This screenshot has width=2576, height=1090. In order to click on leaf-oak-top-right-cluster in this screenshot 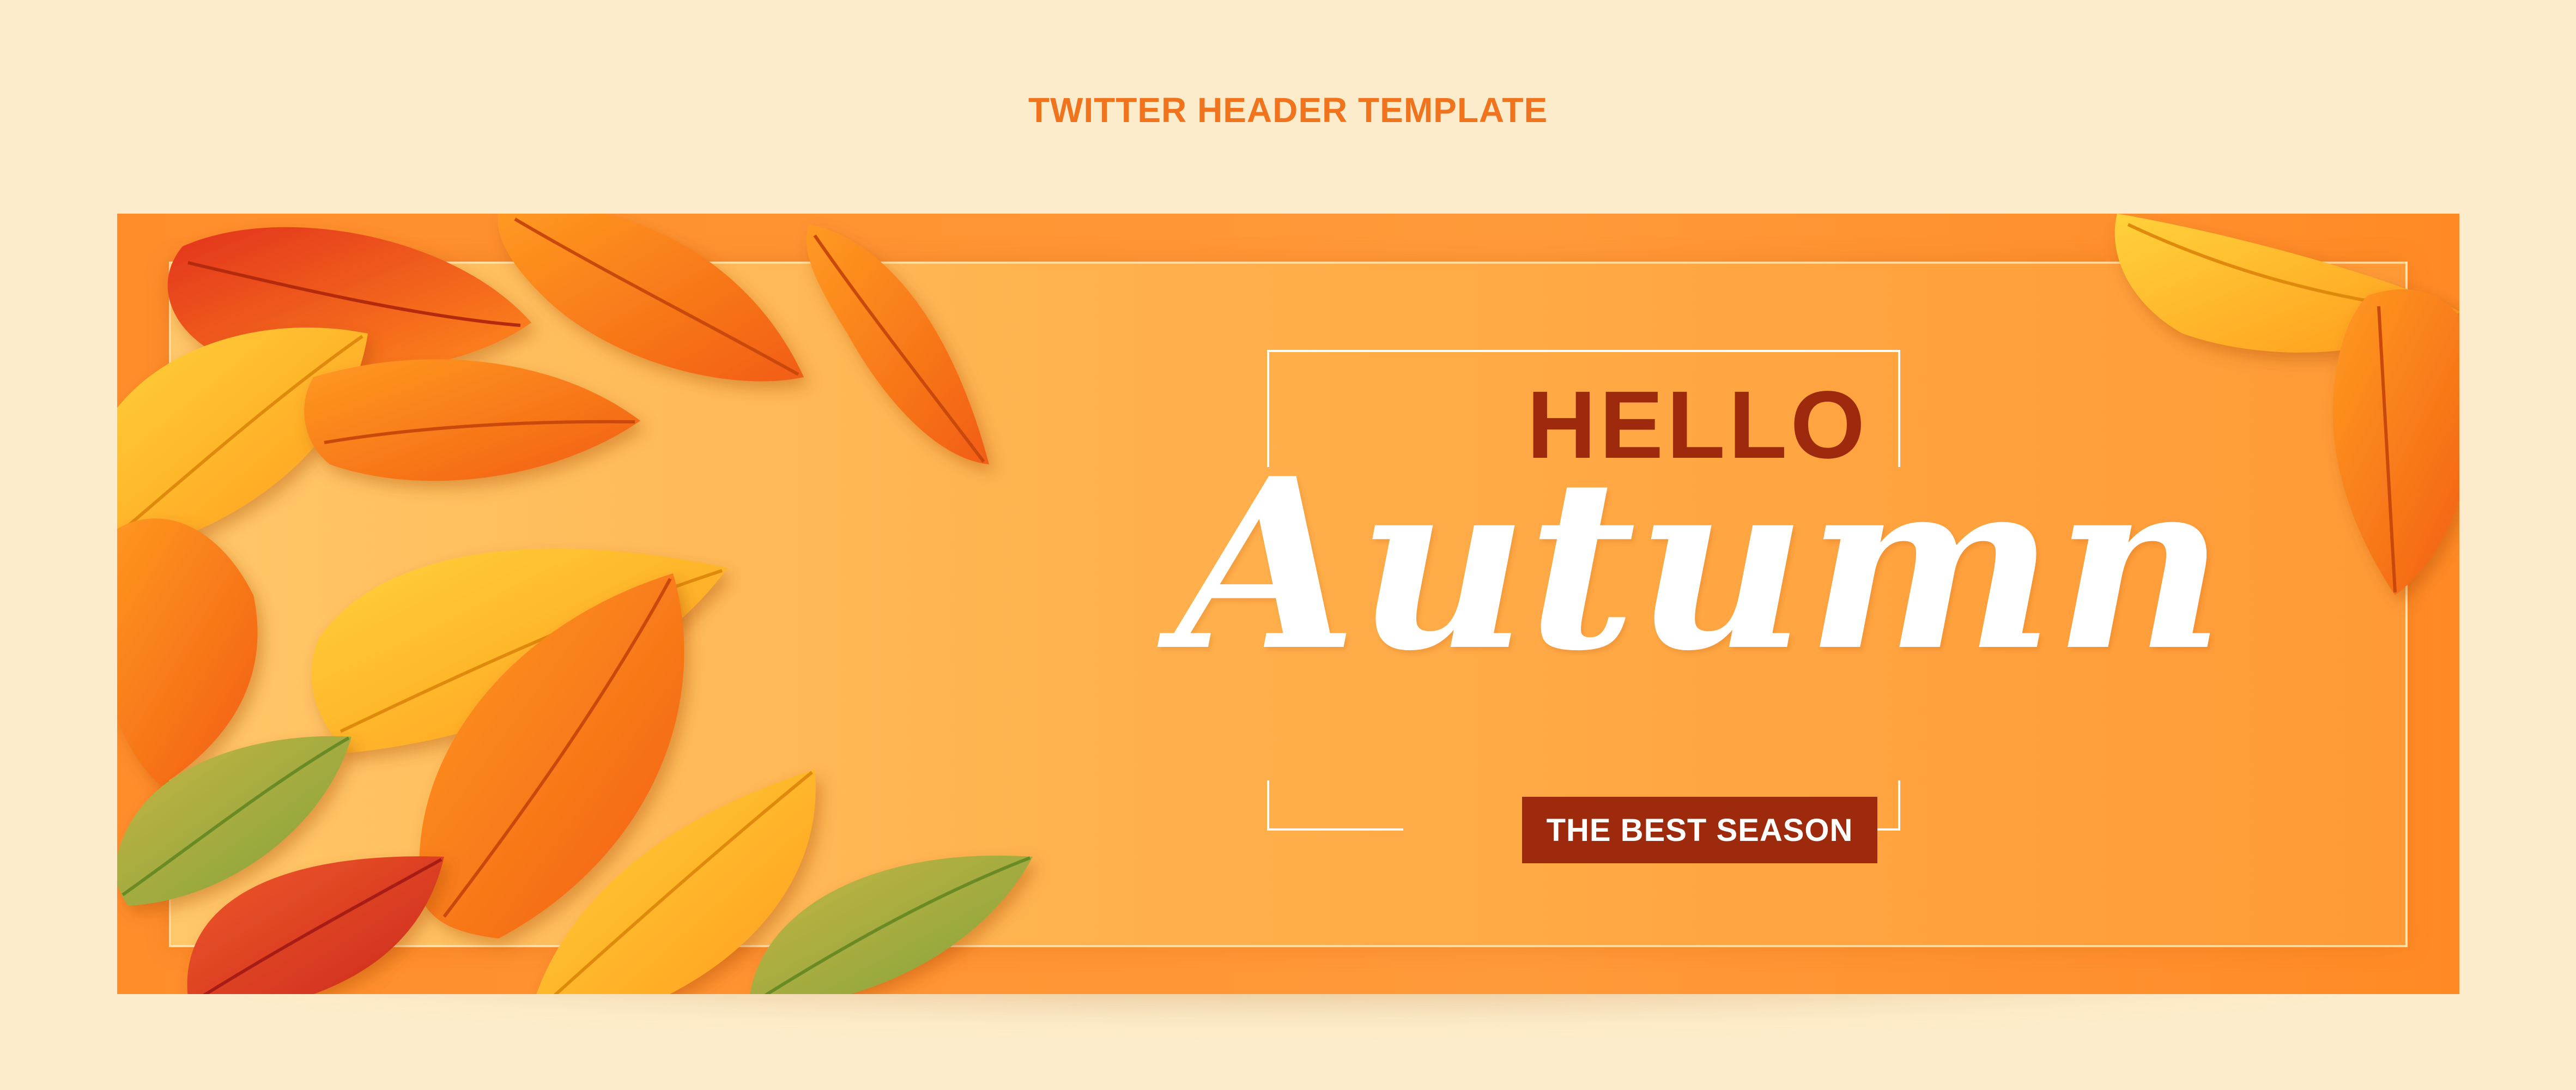, I will do `click(898, 344)`.